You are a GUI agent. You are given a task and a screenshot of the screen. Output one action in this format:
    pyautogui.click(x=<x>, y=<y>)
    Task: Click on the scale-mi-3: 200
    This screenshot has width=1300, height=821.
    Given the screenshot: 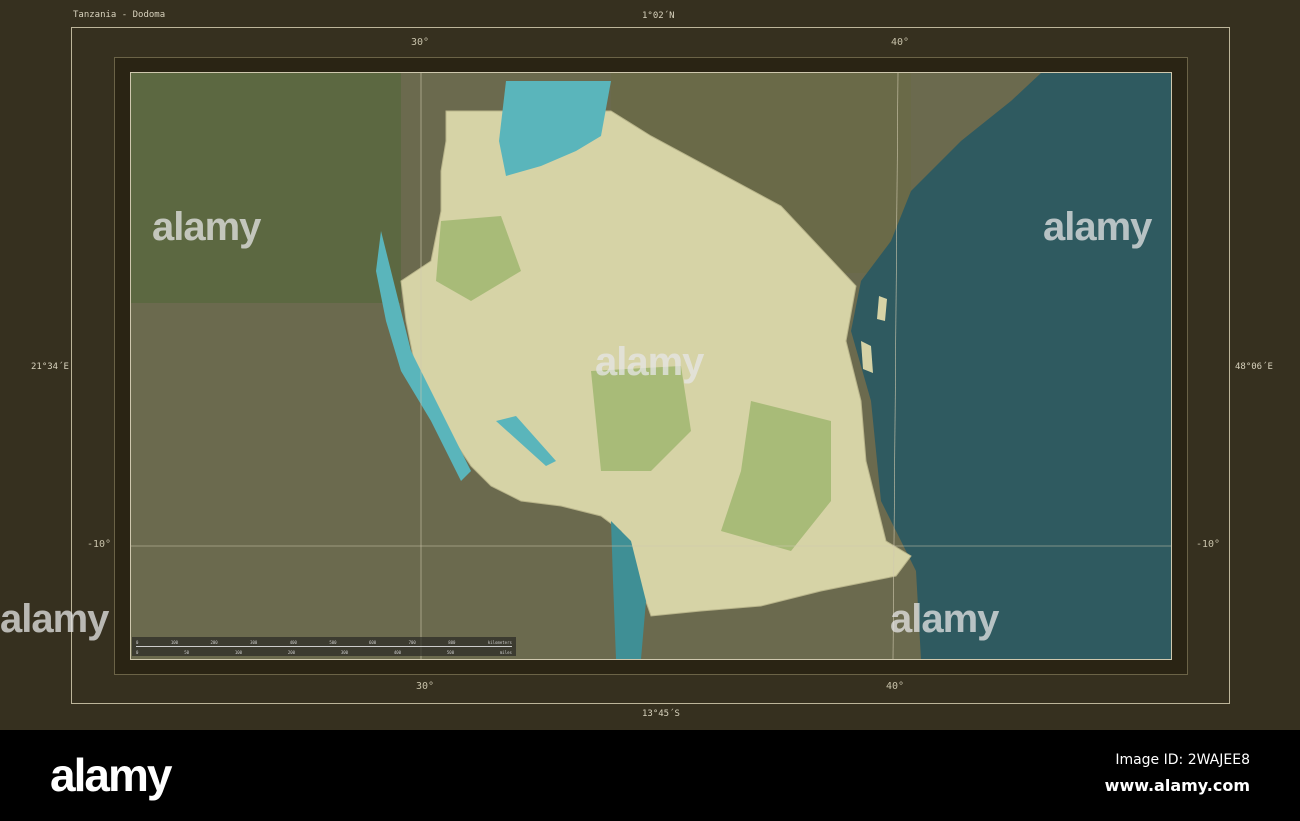 What is the action you would take?
    pyautogui.click(x=291, y=652)
    